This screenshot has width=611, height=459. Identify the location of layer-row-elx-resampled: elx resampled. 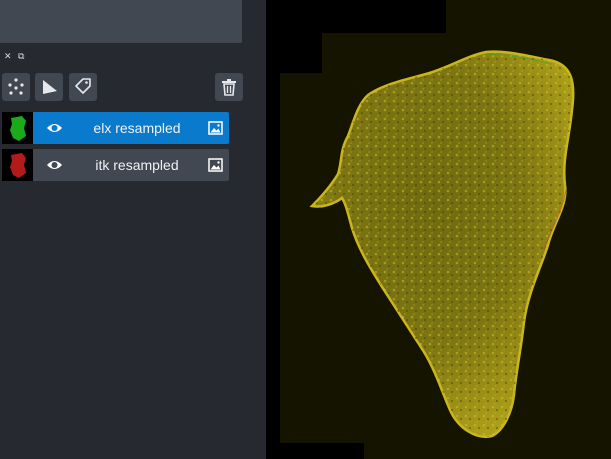
(114, 128).